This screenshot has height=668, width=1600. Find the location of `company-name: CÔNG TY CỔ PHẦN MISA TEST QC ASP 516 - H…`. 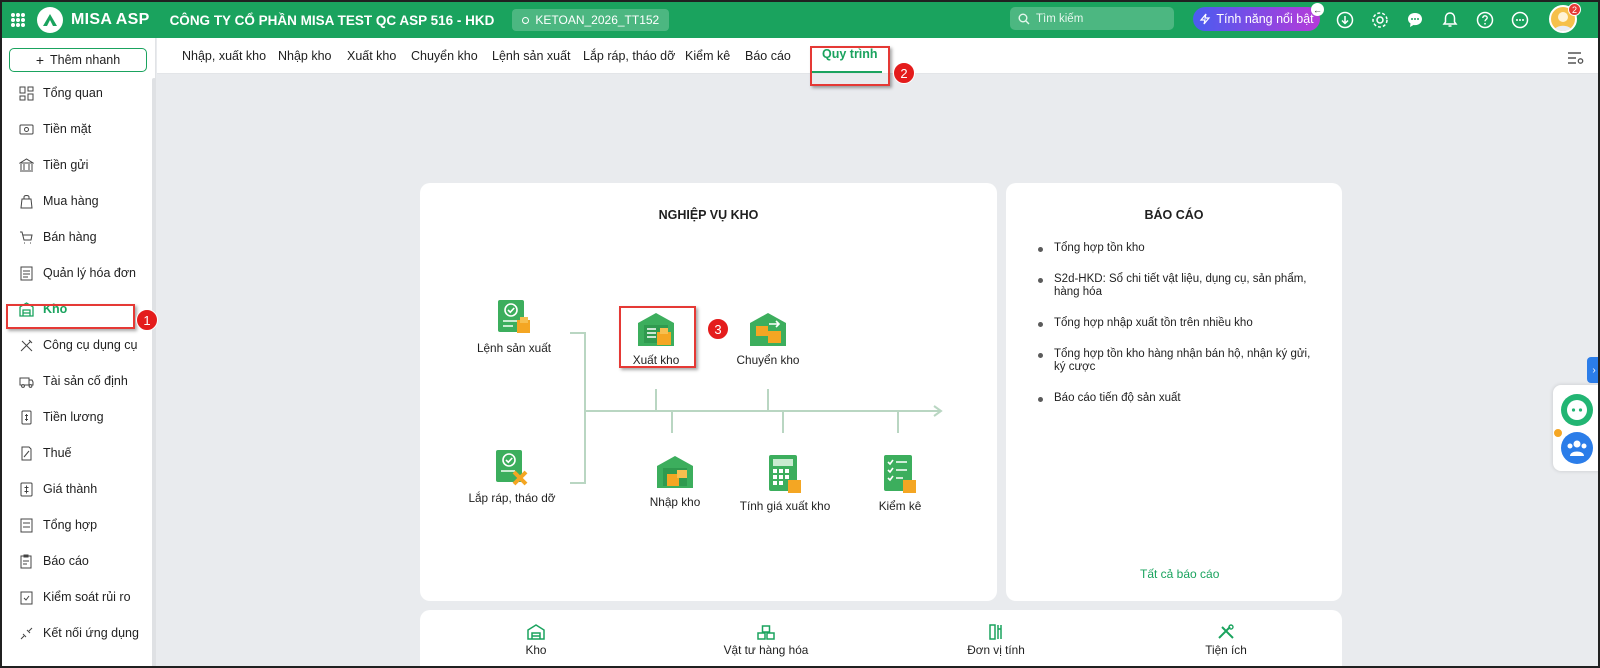

company-name: CÔNG TY CỔ PHẦN MISA TEST QC ASP 516 - H… is located at coordinates (332, 20).